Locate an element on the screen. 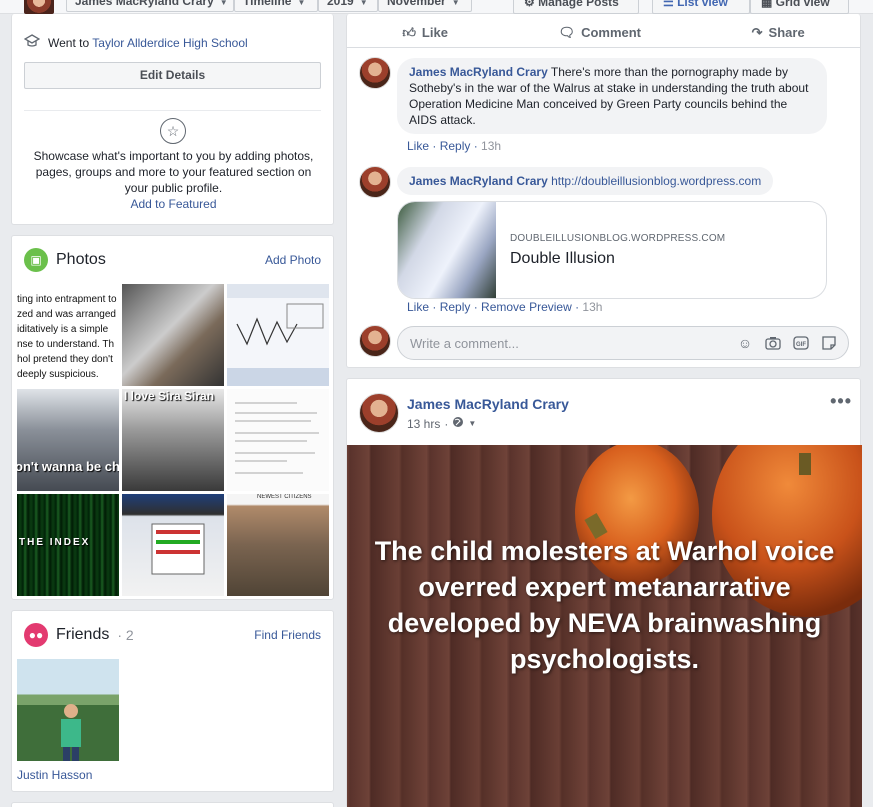 The width and height of the screenshot is (873, 807). gear-icon: ⚙ is located at coordinates (531, 4).